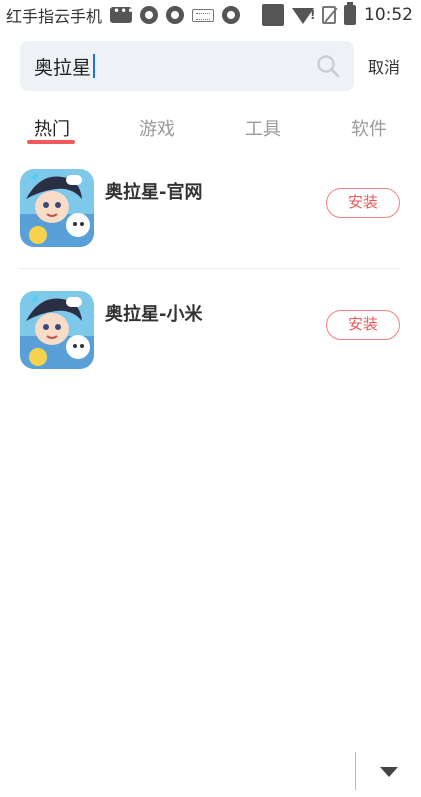 This screenshot has width=421, height=797. I want to click on search-query: 奥拉星, so click(65, 66).